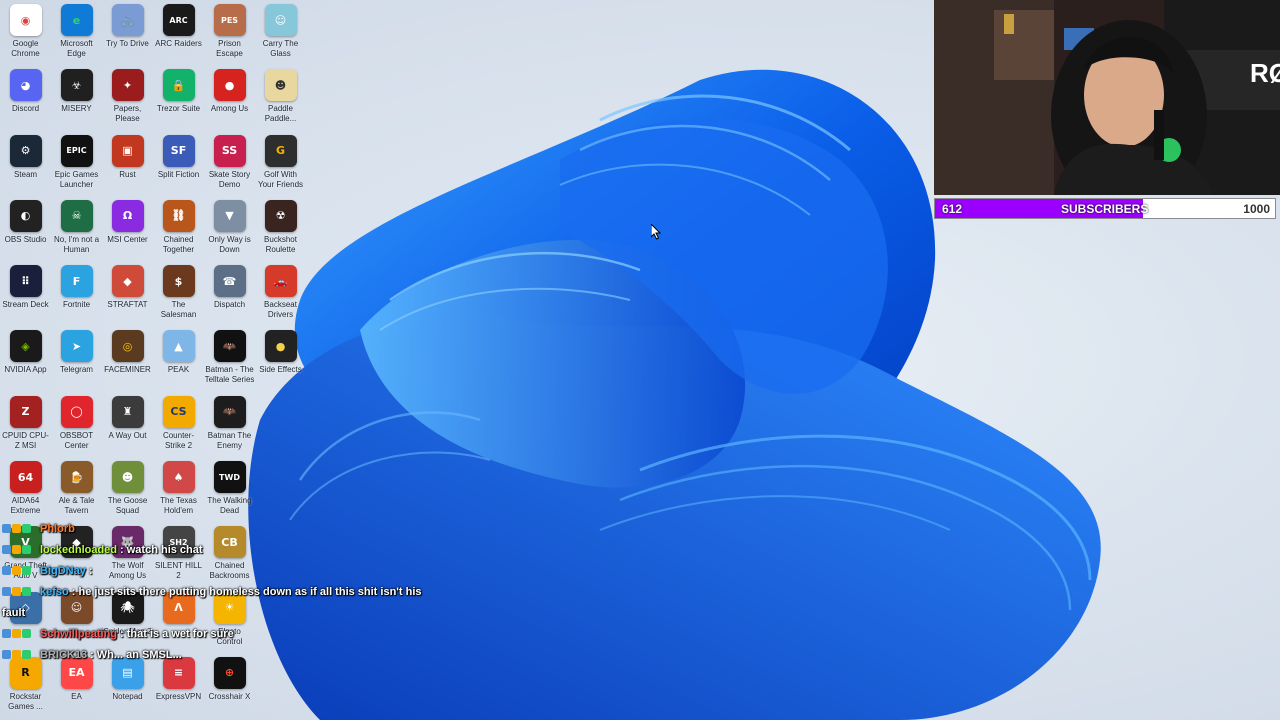  What do you see at coordinates (13, 613) in the screenshot?
I see `chat-message: fault` at bounding box center [13, 613].